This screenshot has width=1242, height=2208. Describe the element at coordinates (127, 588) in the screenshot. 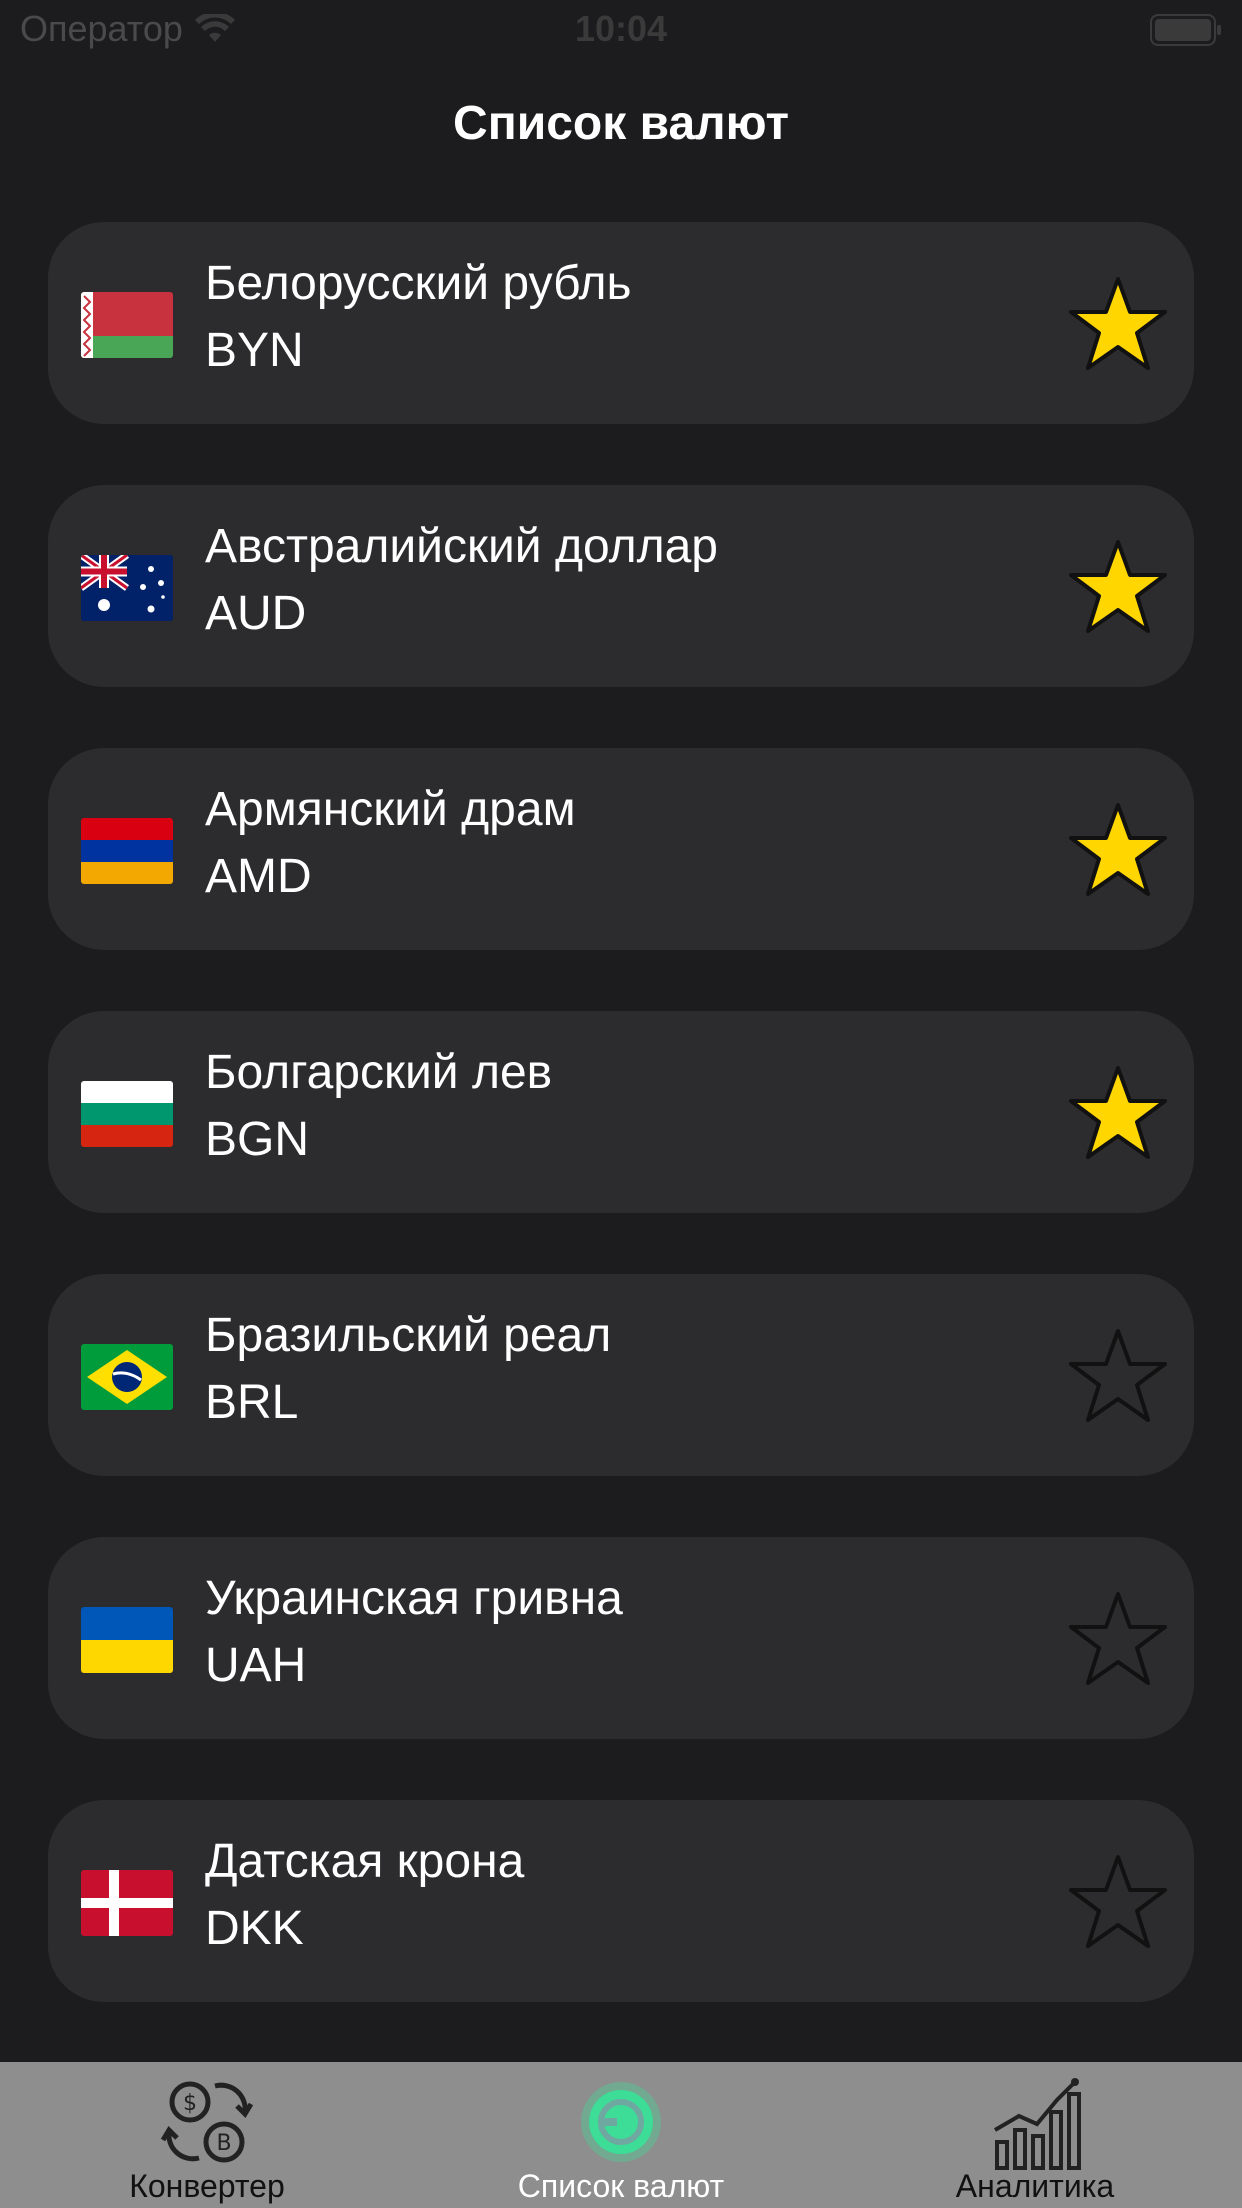

I see `australia-flag-icon` at that location.